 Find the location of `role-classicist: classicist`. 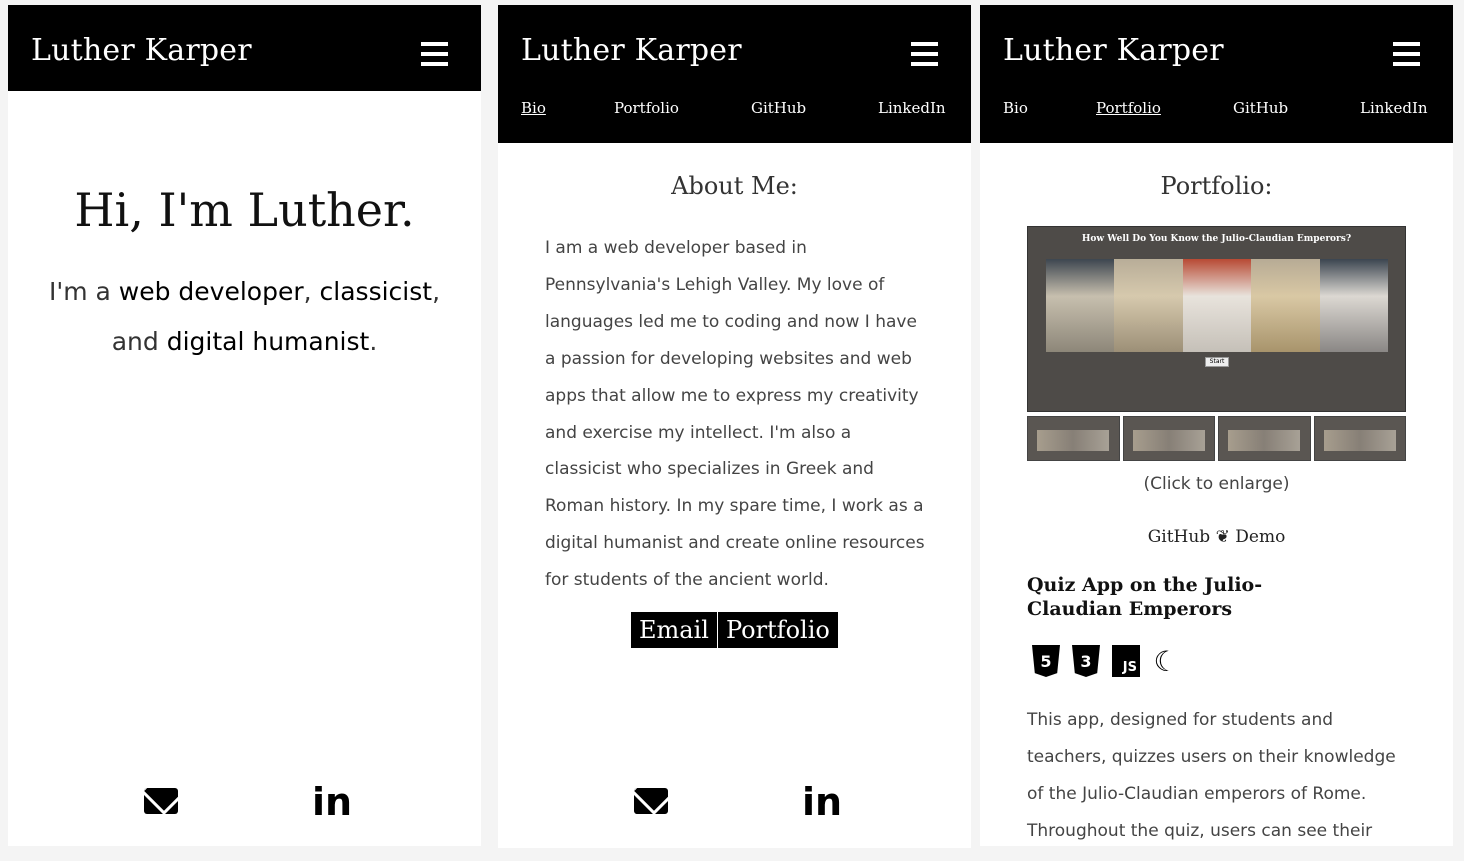

role-classicist: classicist is located at coordinates (376, 291).